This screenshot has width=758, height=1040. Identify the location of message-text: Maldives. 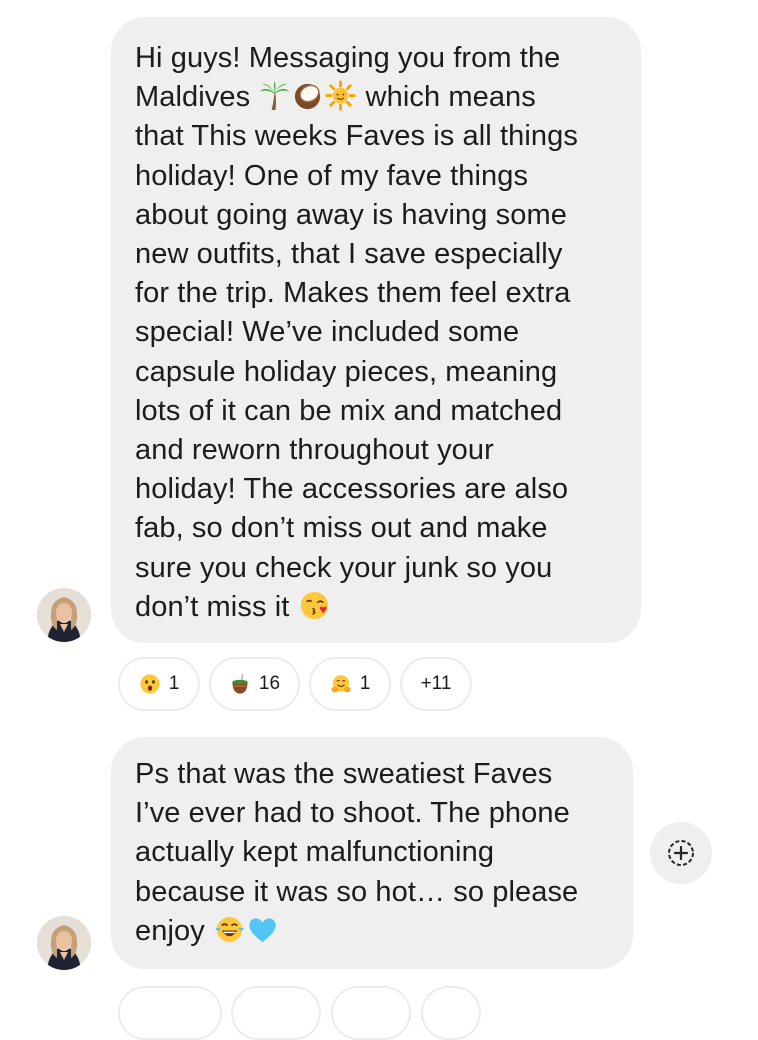
(197, 97).